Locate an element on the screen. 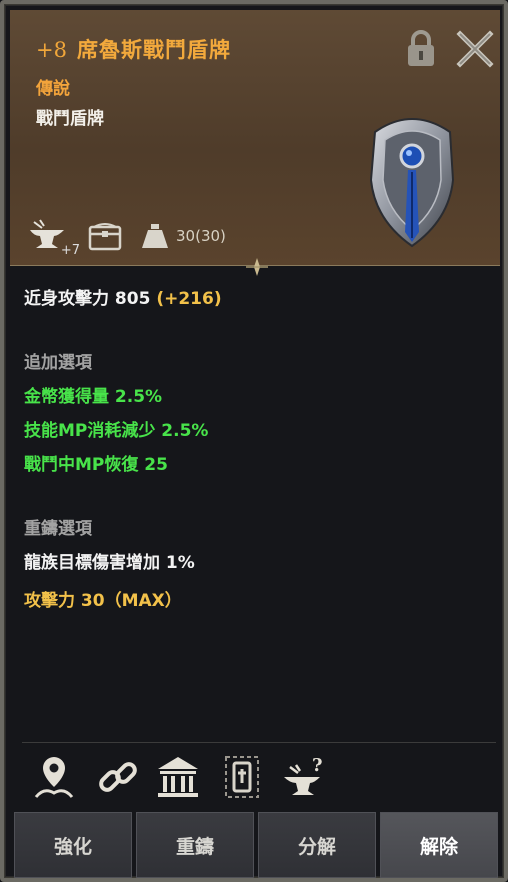 This screenshot has width=508, height=882. additional-option-1: 金幣獲得量 2.5% is located at coordinates (93, 397).